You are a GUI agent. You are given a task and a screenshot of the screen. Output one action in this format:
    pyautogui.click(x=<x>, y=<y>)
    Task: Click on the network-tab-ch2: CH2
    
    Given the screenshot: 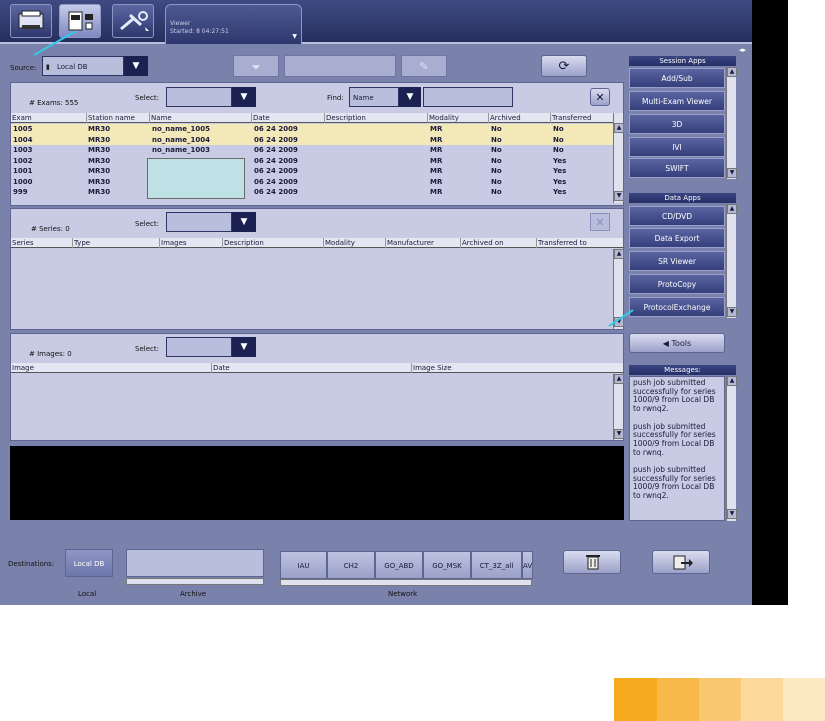 What is the action you would take?
    pyautogui.click(x=351, y=565)
    